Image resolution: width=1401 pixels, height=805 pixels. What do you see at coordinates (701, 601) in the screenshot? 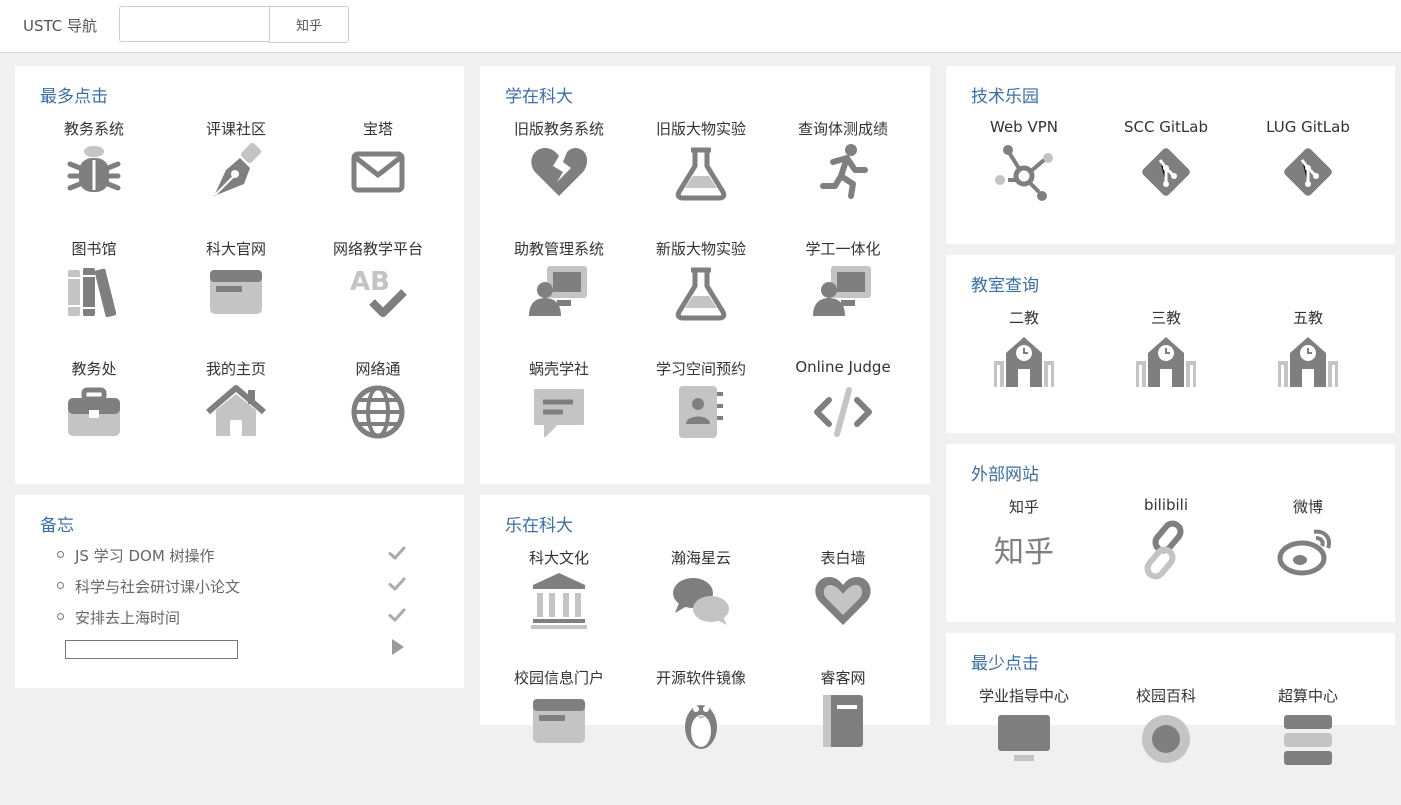
I see `comments-icon` at bounding box center [701, 601].